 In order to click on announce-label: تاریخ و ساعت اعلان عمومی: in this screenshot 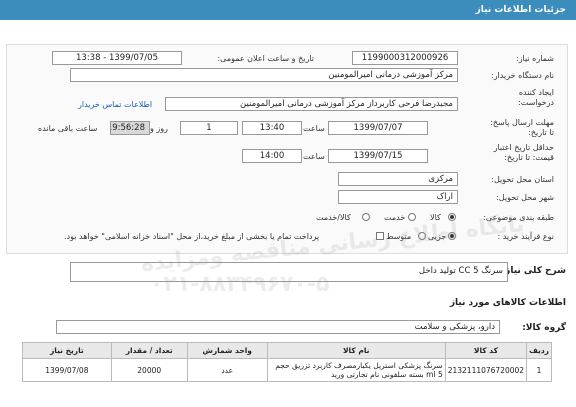, I will do `click(265, 58)`.